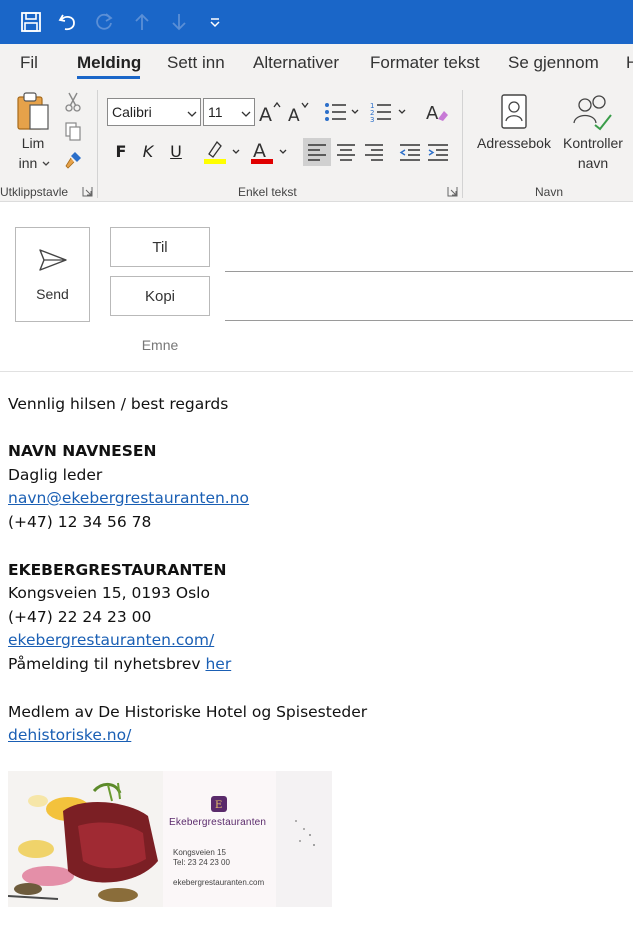  What do you see at coordinates (34, 192) in the screenshot?
I see `clipboard-group-label: Utklippstavle` at bounding box center [34, 192].